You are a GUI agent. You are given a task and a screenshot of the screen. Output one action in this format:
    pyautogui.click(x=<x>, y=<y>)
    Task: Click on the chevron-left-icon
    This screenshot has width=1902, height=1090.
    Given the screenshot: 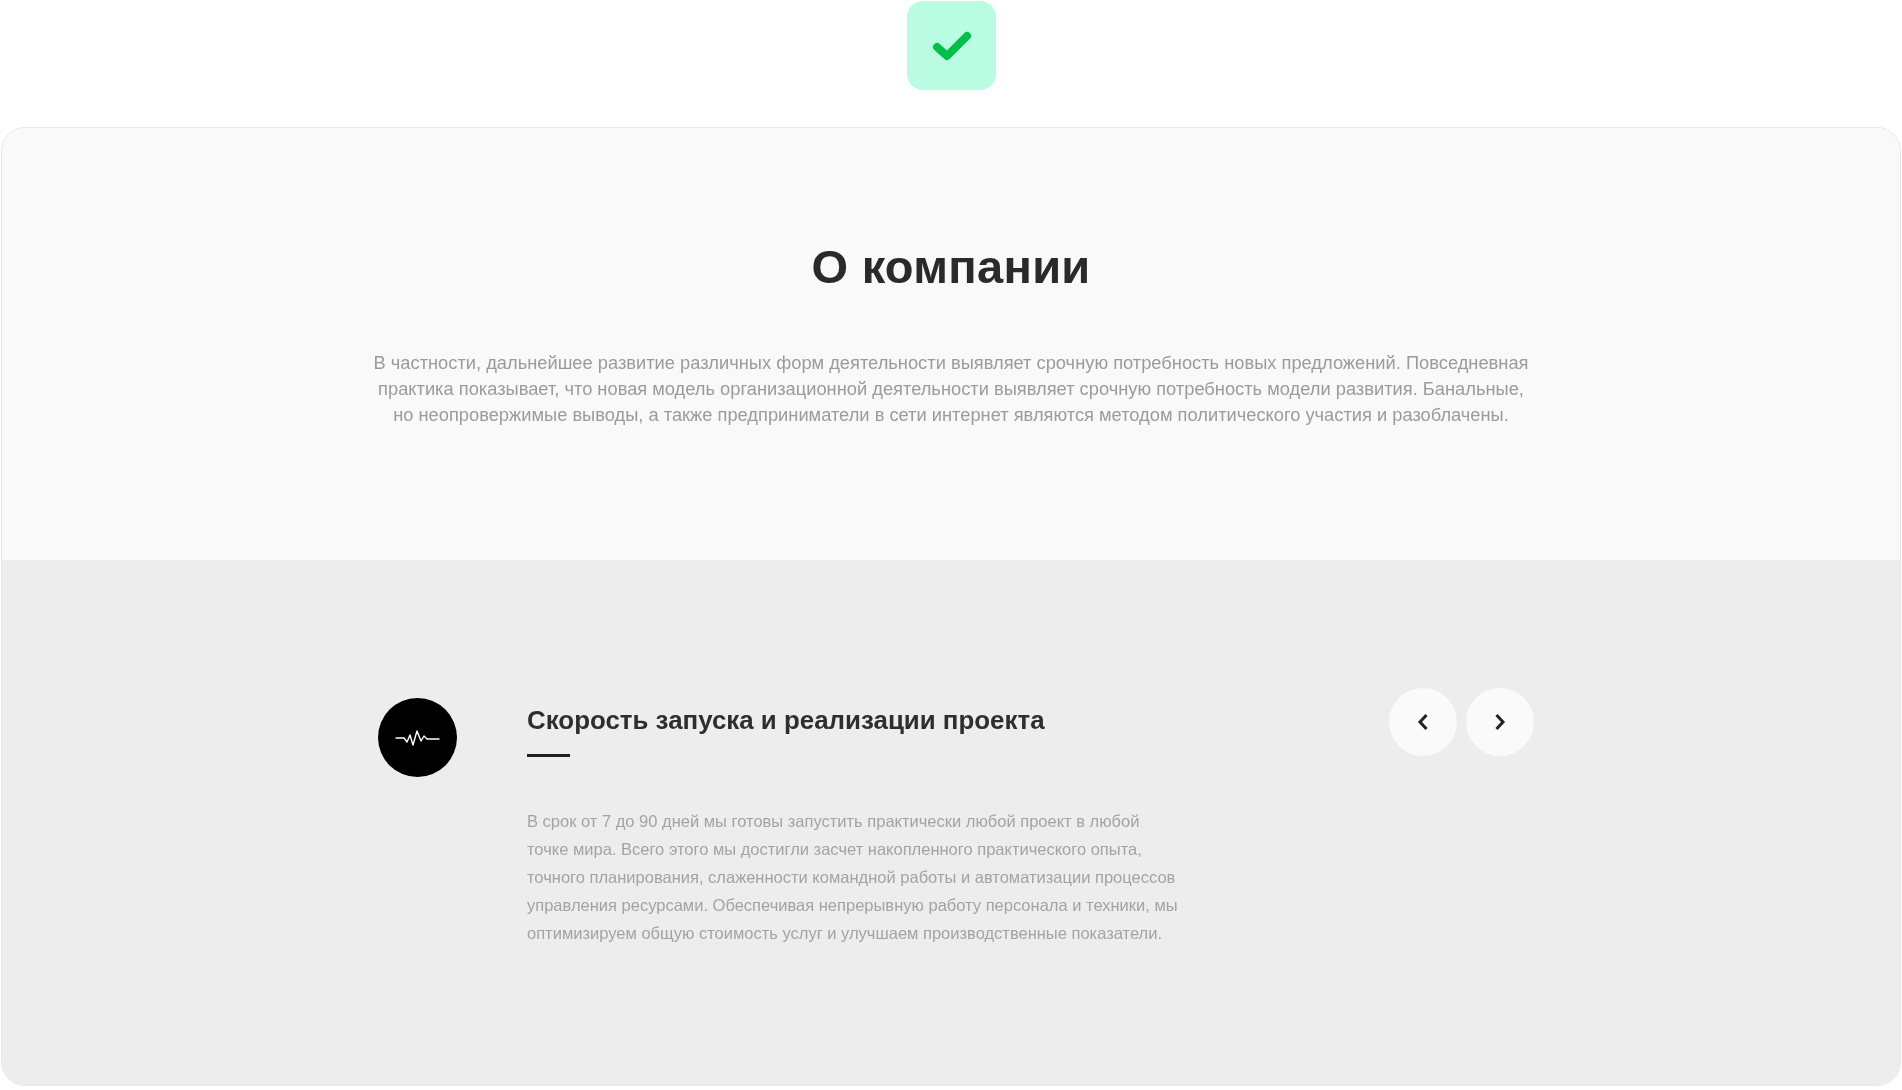 What is the action you would take?
    pyautogui.click(x=1423, y=722)
    